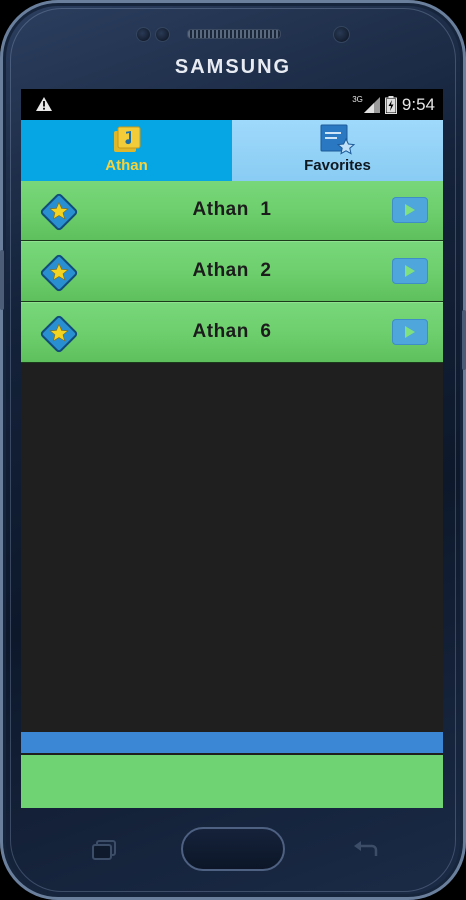  Describe the element at coordinates (127, 139) in the screenshot. I see `music-folder-icon` at that location.